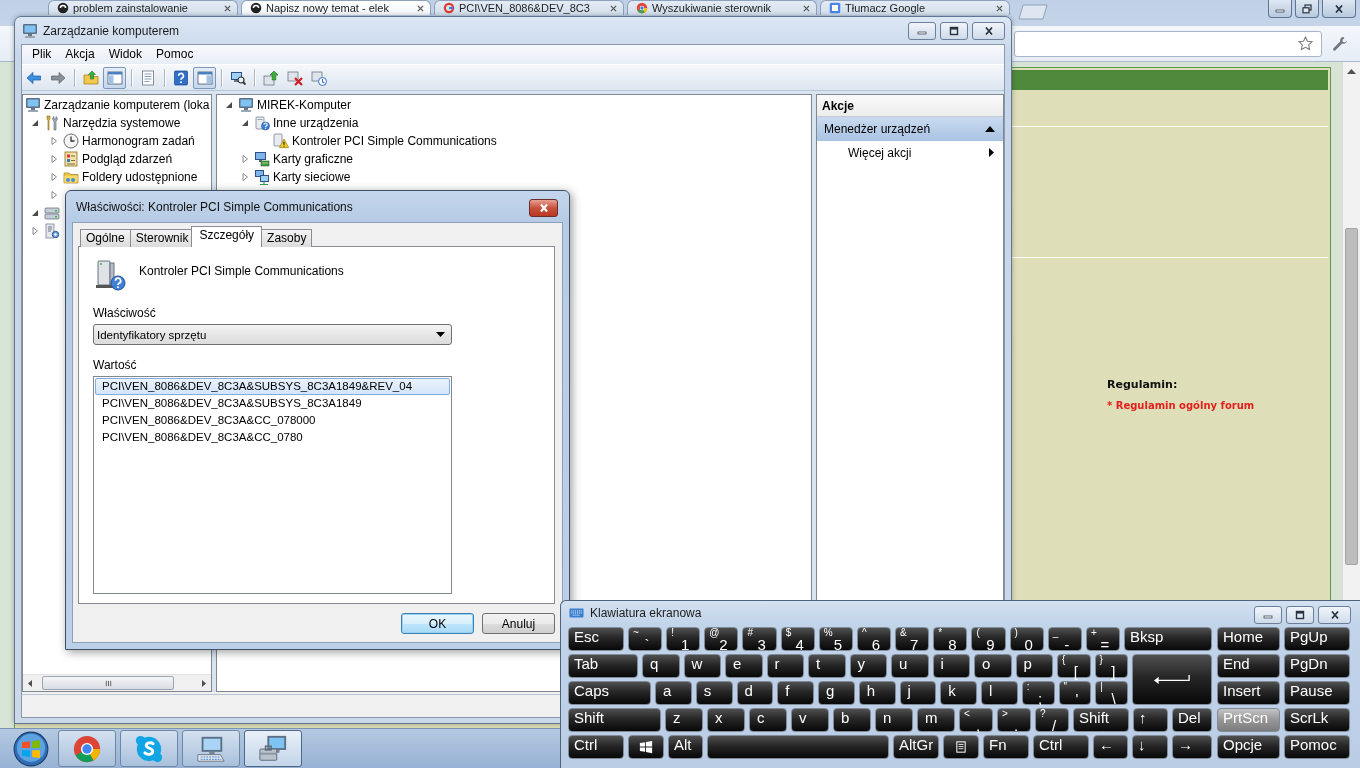 The width and height of the screenshot is (1360, 768). What do you see at coordinates (80, 54) in the screenshot?
I see `menu-item: Akcja` at bounding box center [80, 54].